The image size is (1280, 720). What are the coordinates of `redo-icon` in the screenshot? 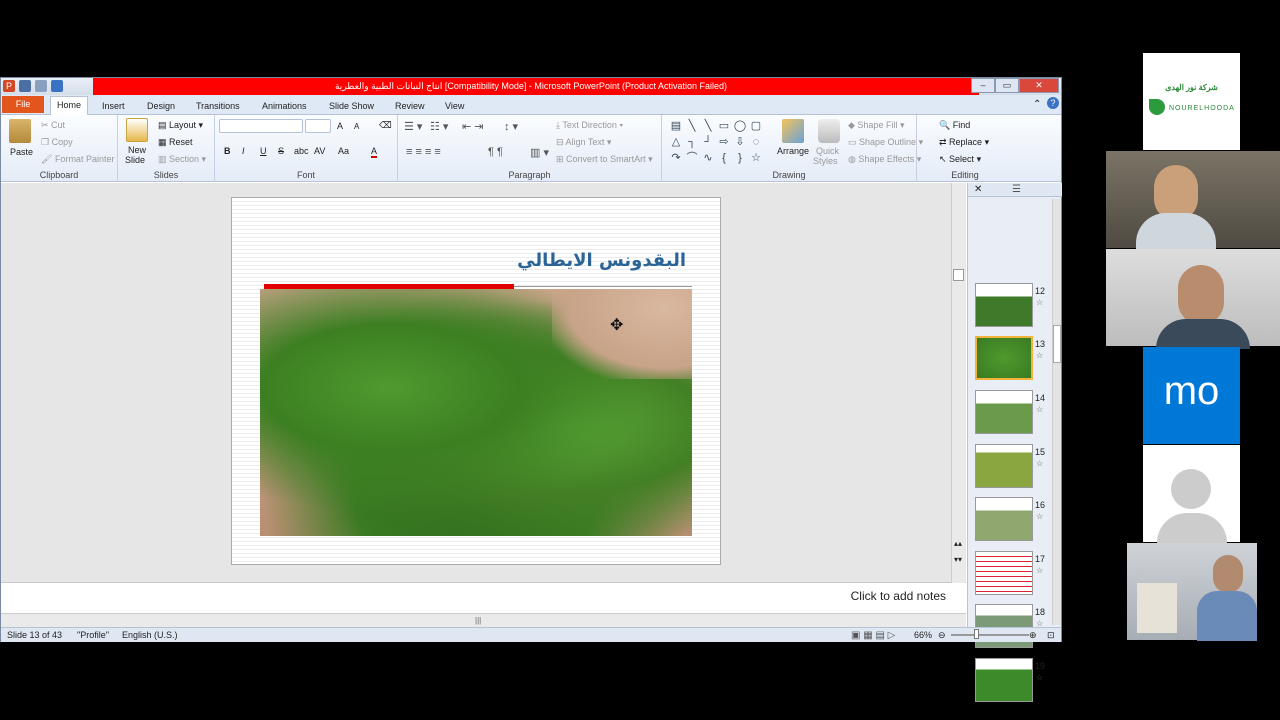 It's located at (57, 86).